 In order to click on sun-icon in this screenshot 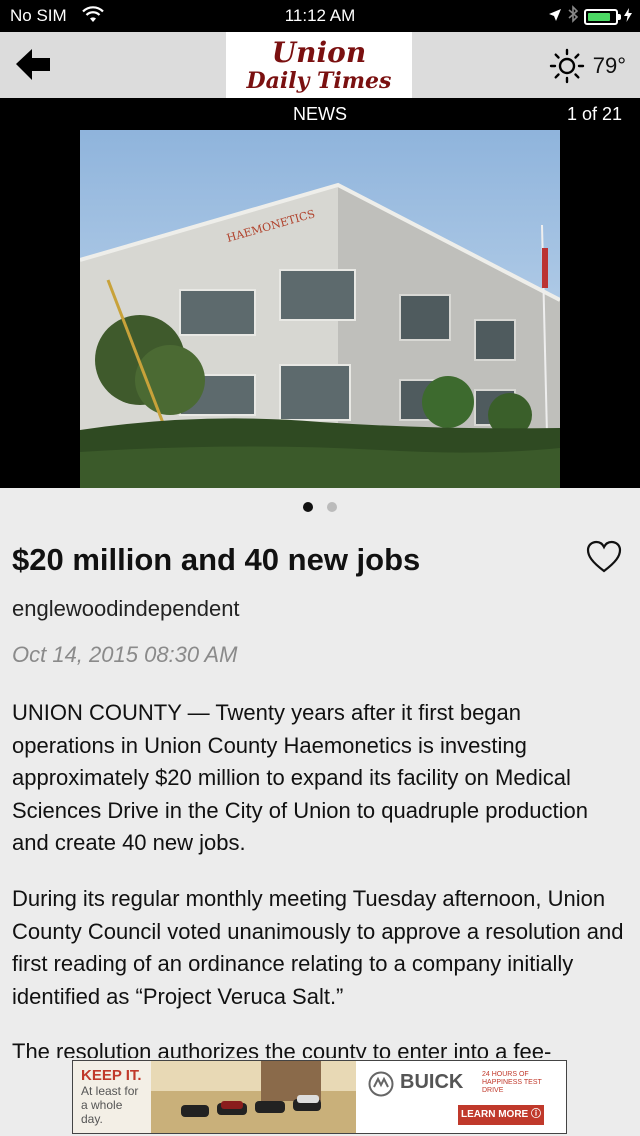, I will do `click(566, 66)`.